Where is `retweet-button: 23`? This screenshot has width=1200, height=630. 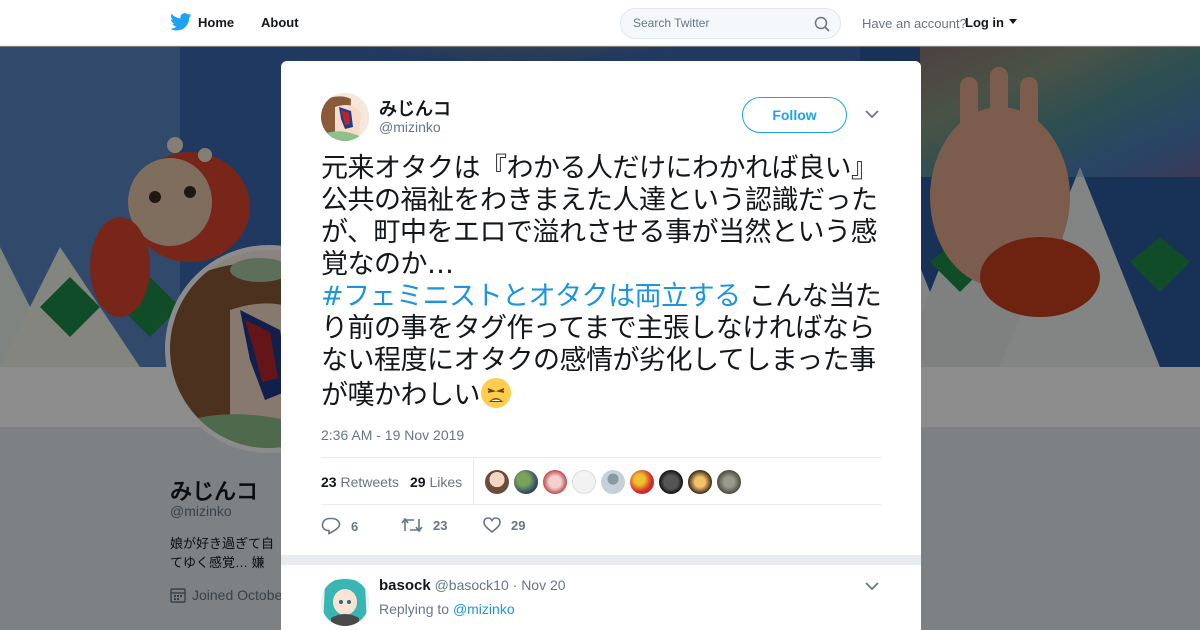 retweet-button: 23 is located at coordinates (424, 525).